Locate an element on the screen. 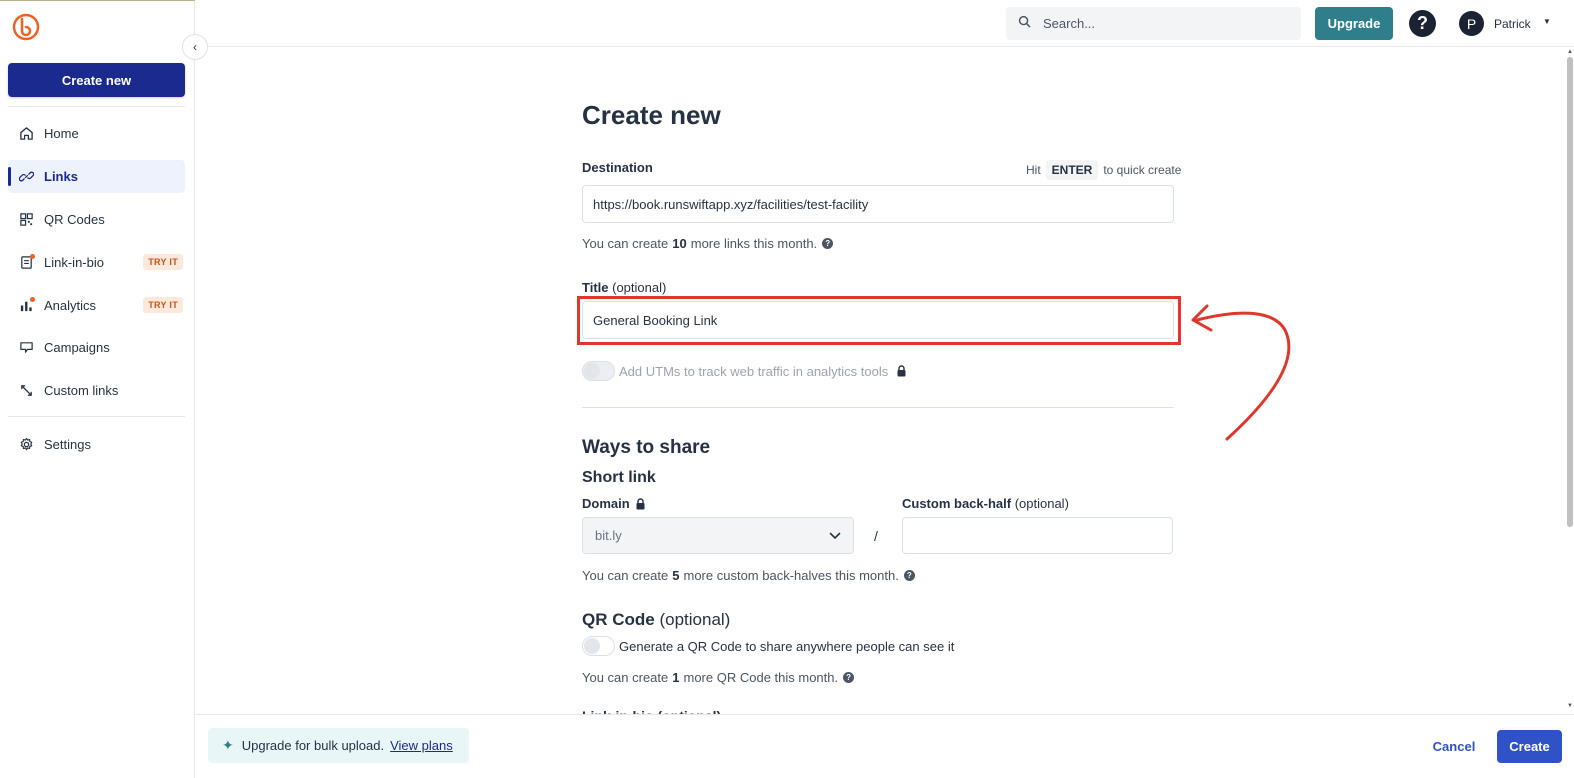  hint-prefix: Hit is located at coordinates (1033, 170).